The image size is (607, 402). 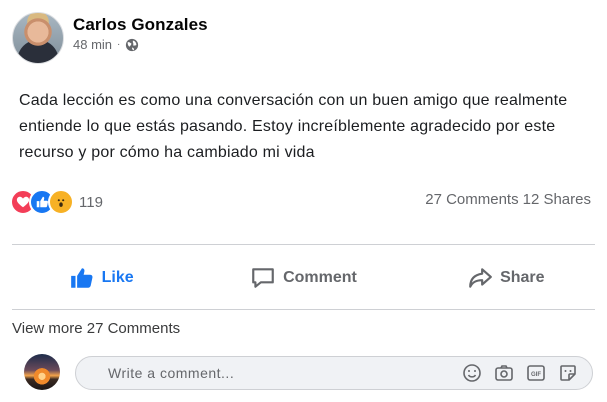 What do you see at coordinates (557, 199) in the screenshot?
I see `share-count: 12 Shares` at bounding box center [557, 199].